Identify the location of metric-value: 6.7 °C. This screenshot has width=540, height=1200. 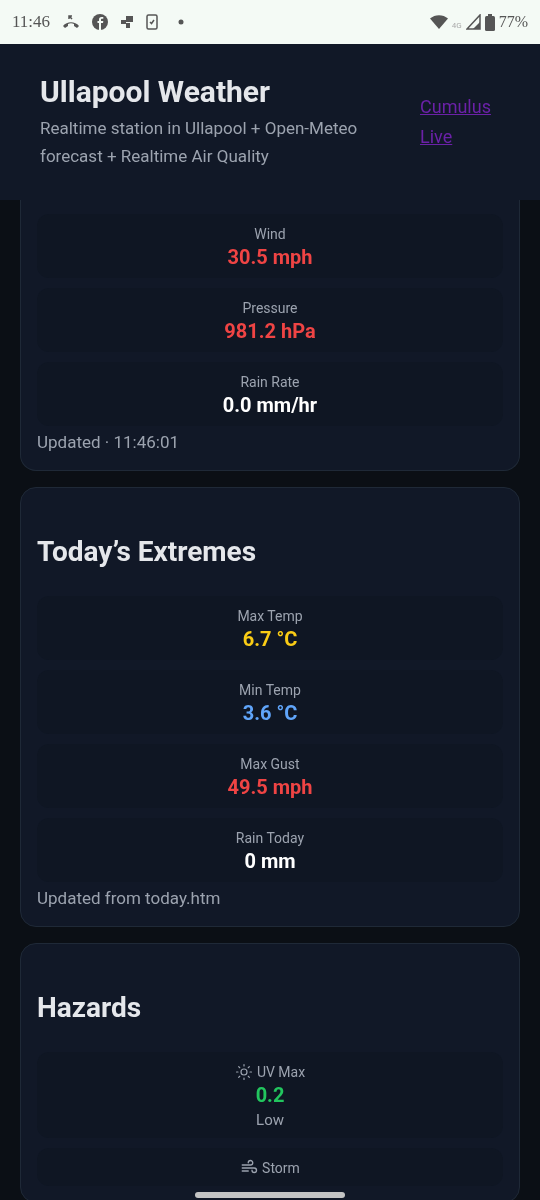
(270, 639).